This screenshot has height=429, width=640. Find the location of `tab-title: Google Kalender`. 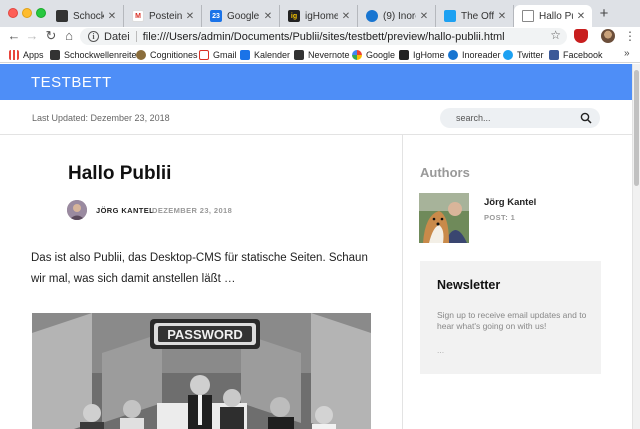

tab-title: Google Kalender is located at coordinates (243, 16).